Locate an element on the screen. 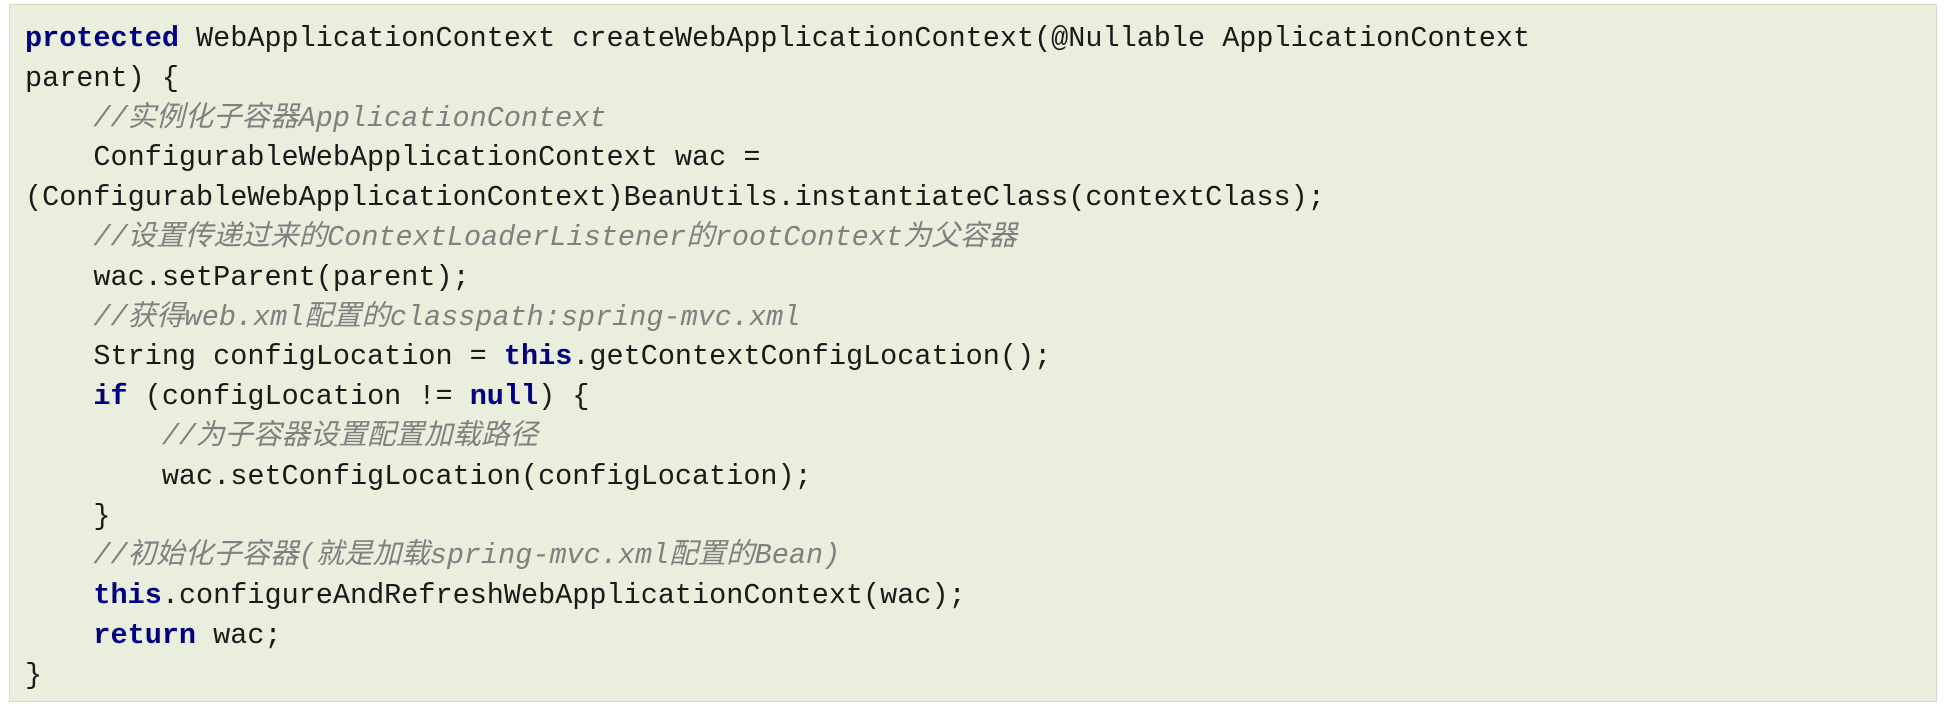  keyword-token: protected is located at coordinates (102, 38).